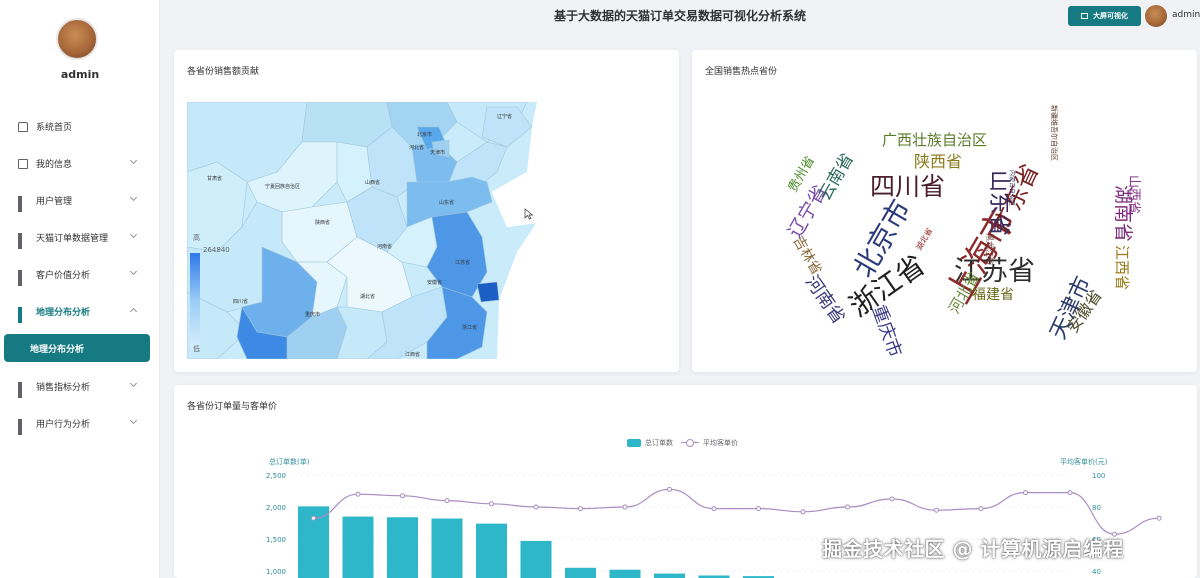 This screenshot has width=1200, height=578. Describe the element at coordinates (77, 348) in the screenshot. I see `submenu-item-geo-distribution: 地理分布分析` at that location.